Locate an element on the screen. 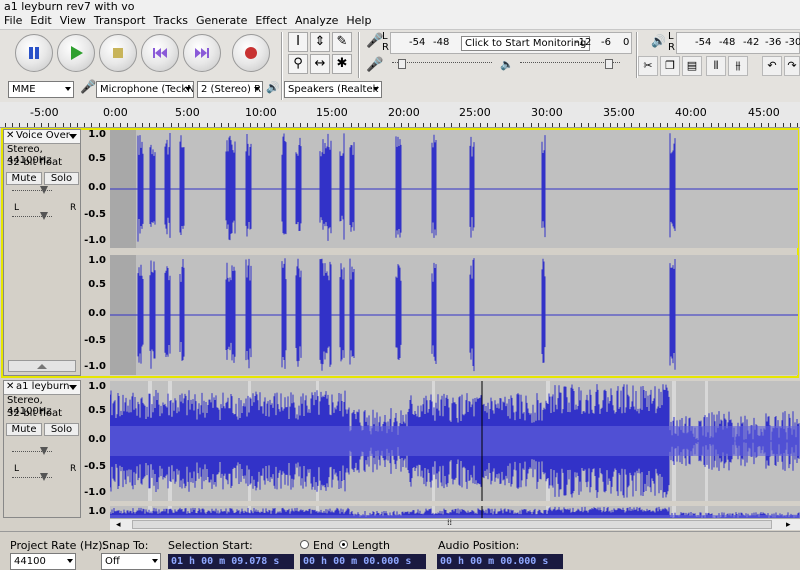  menu-file: File is located at coordinates (13, 21).